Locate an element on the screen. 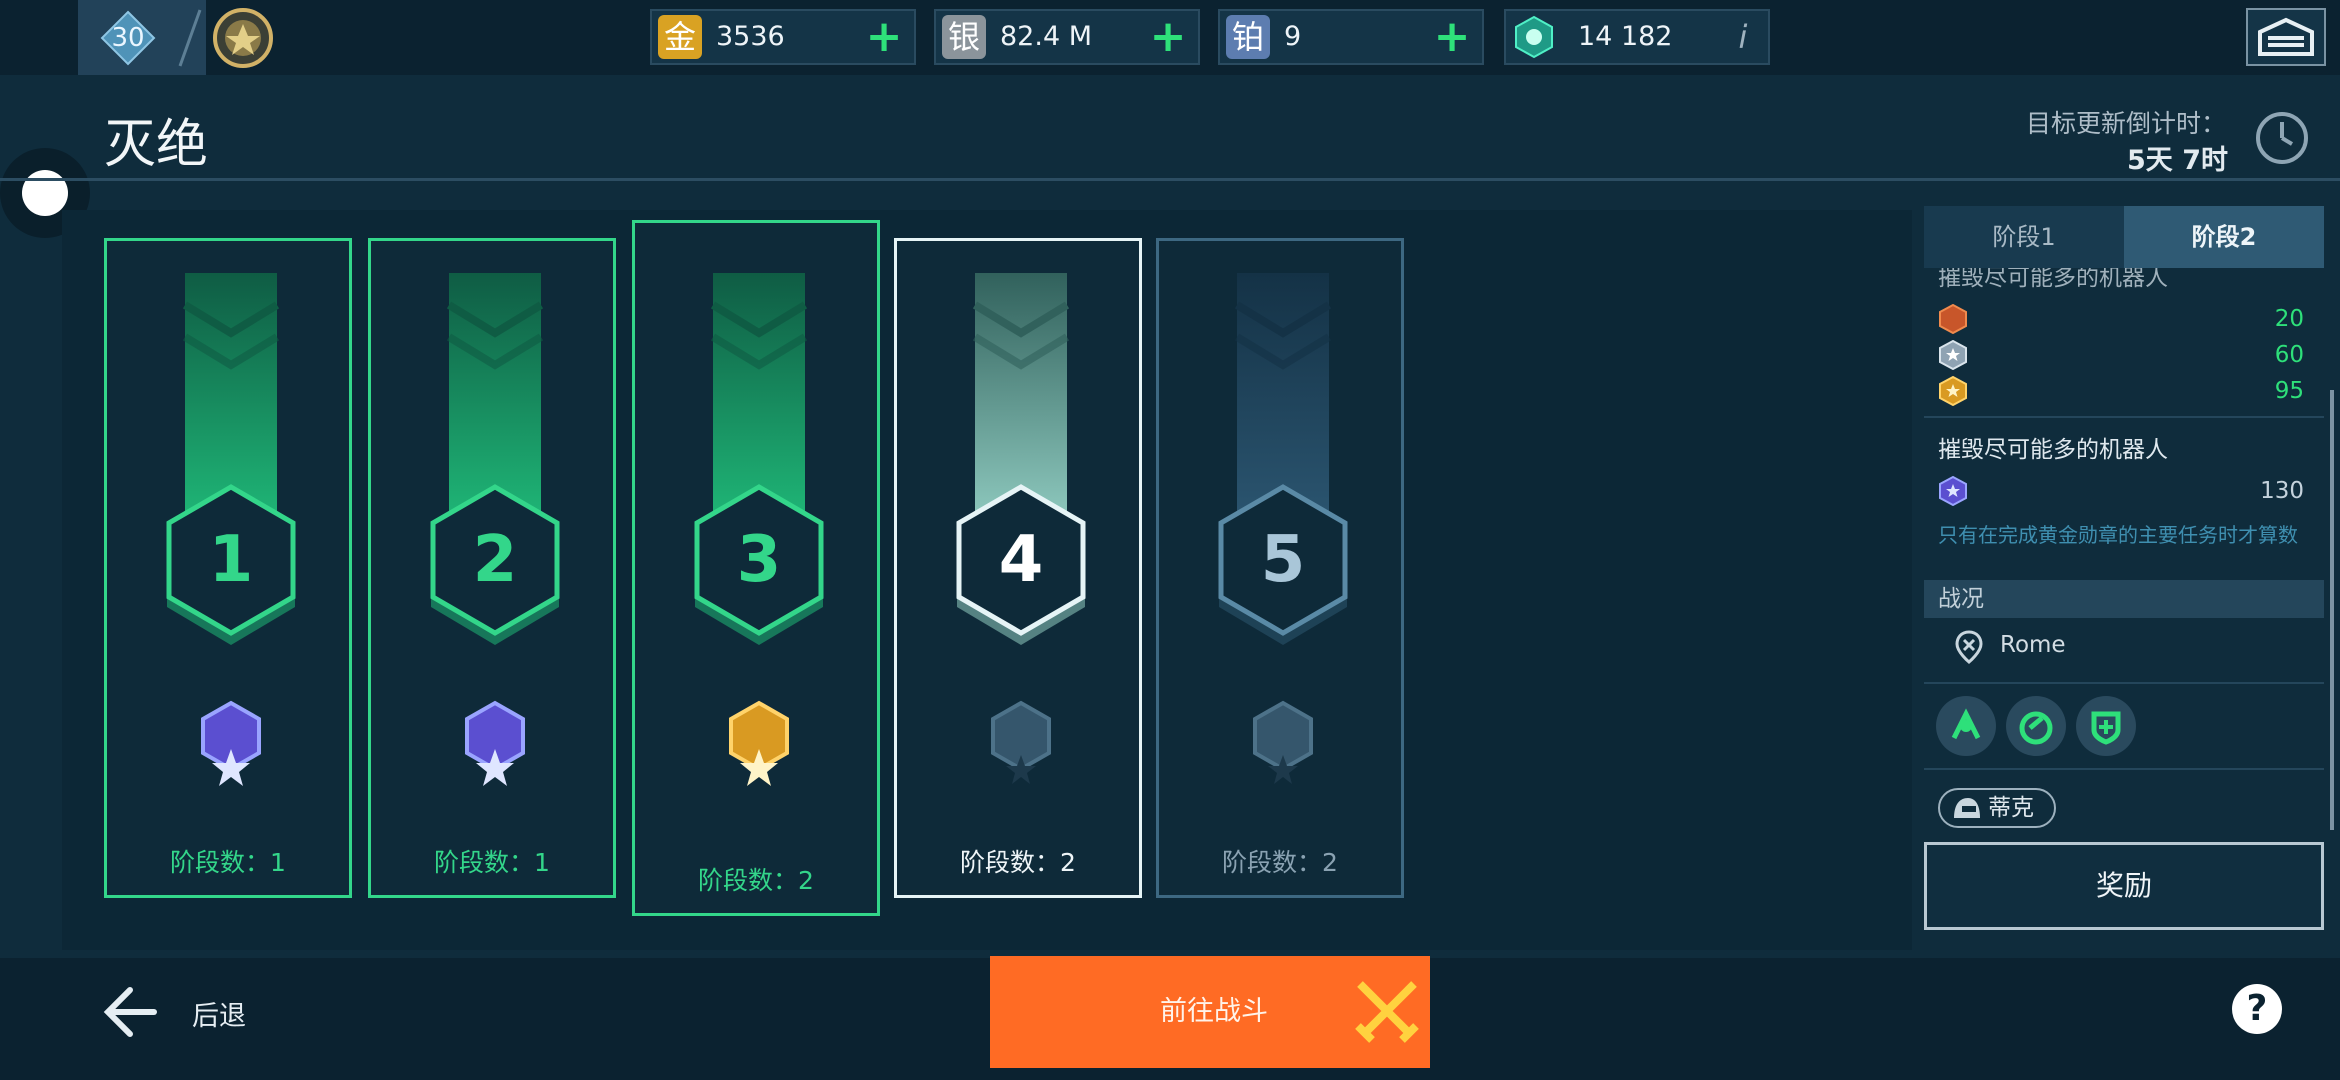 This screenshot has width=2340, height=1080. silver-threshold: 60 is located at coordinates (2289, 355).